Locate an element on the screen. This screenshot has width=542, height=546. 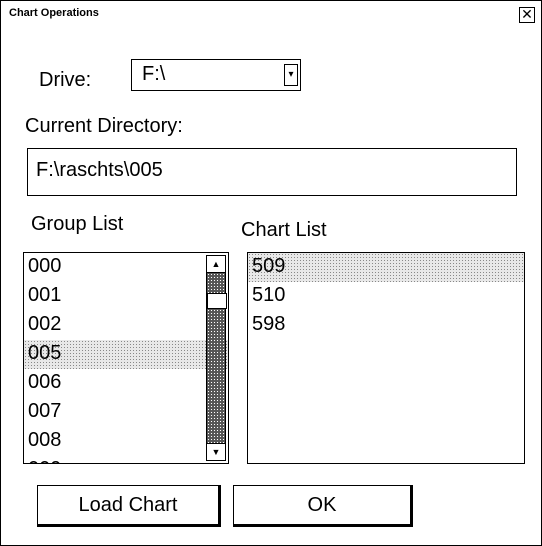
chevron-down-icon: ▾ is located at coordinates (291, 75).